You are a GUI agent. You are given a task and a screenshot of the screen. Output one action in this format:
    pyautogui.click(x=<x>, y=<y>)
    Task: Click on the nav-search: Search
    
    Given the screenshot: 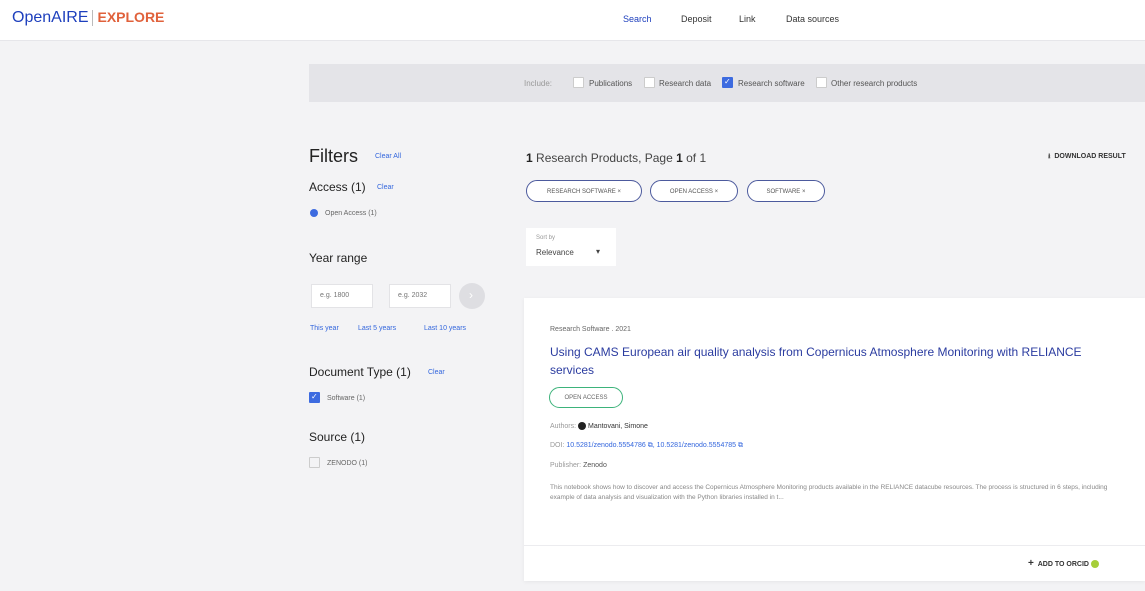 What is the action you would take?
    pyautogui.click(x=637, y=19)
    